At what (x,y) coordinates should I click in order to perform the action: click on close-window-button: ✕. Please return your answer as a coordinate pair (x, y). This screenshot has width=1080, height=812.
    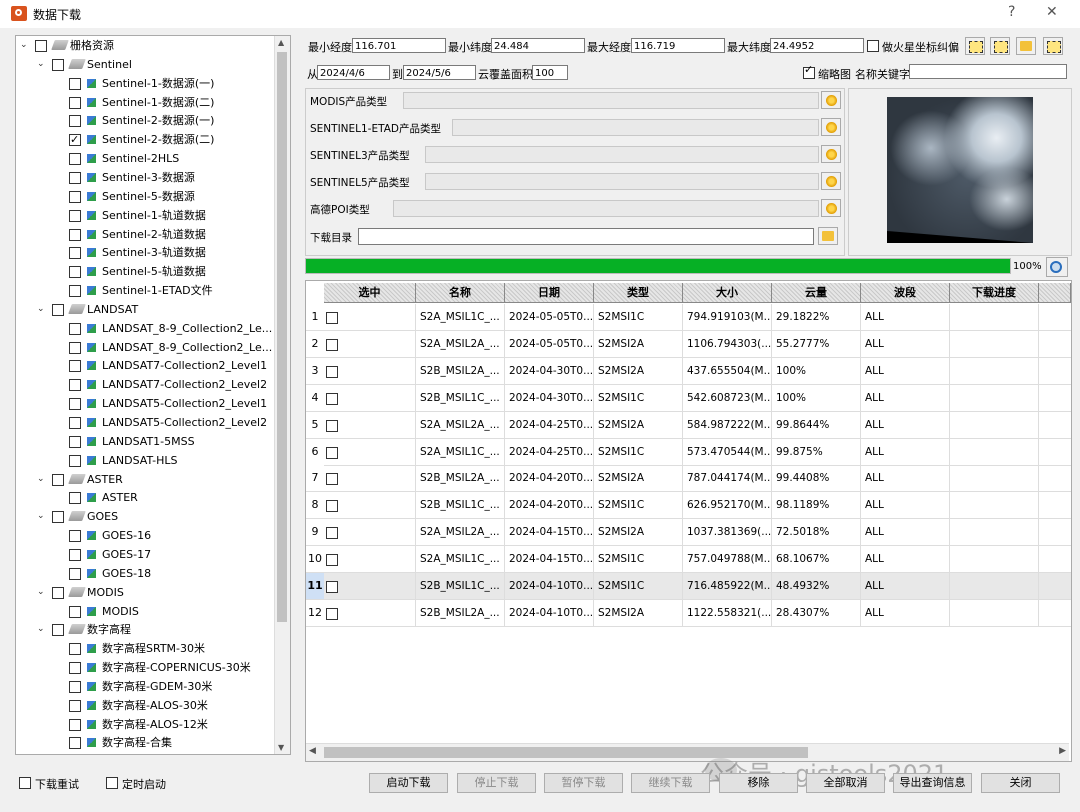
    Looking at the image, I should click on (1052, 12).